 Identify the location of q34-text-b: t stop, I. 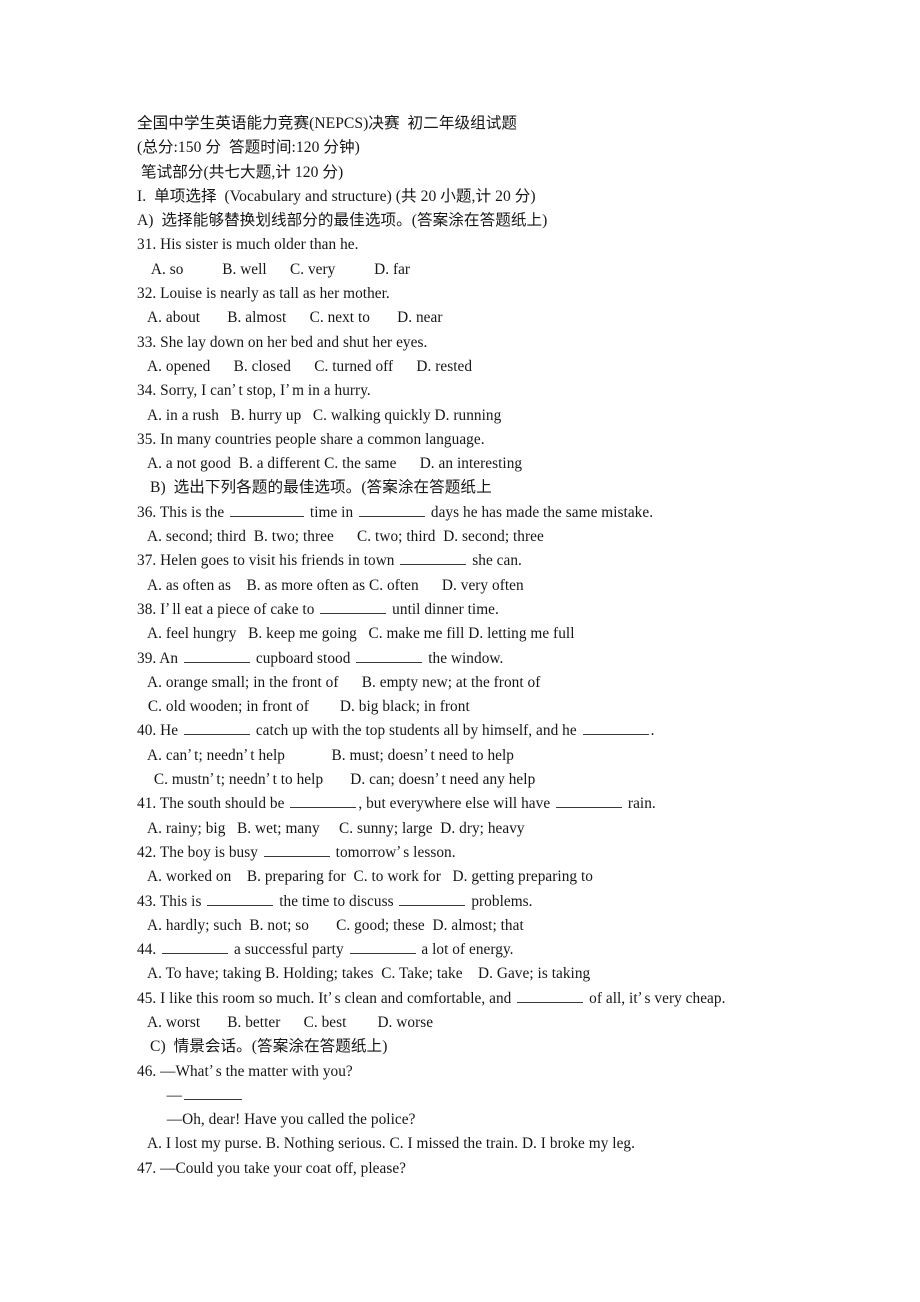
(262, 391).